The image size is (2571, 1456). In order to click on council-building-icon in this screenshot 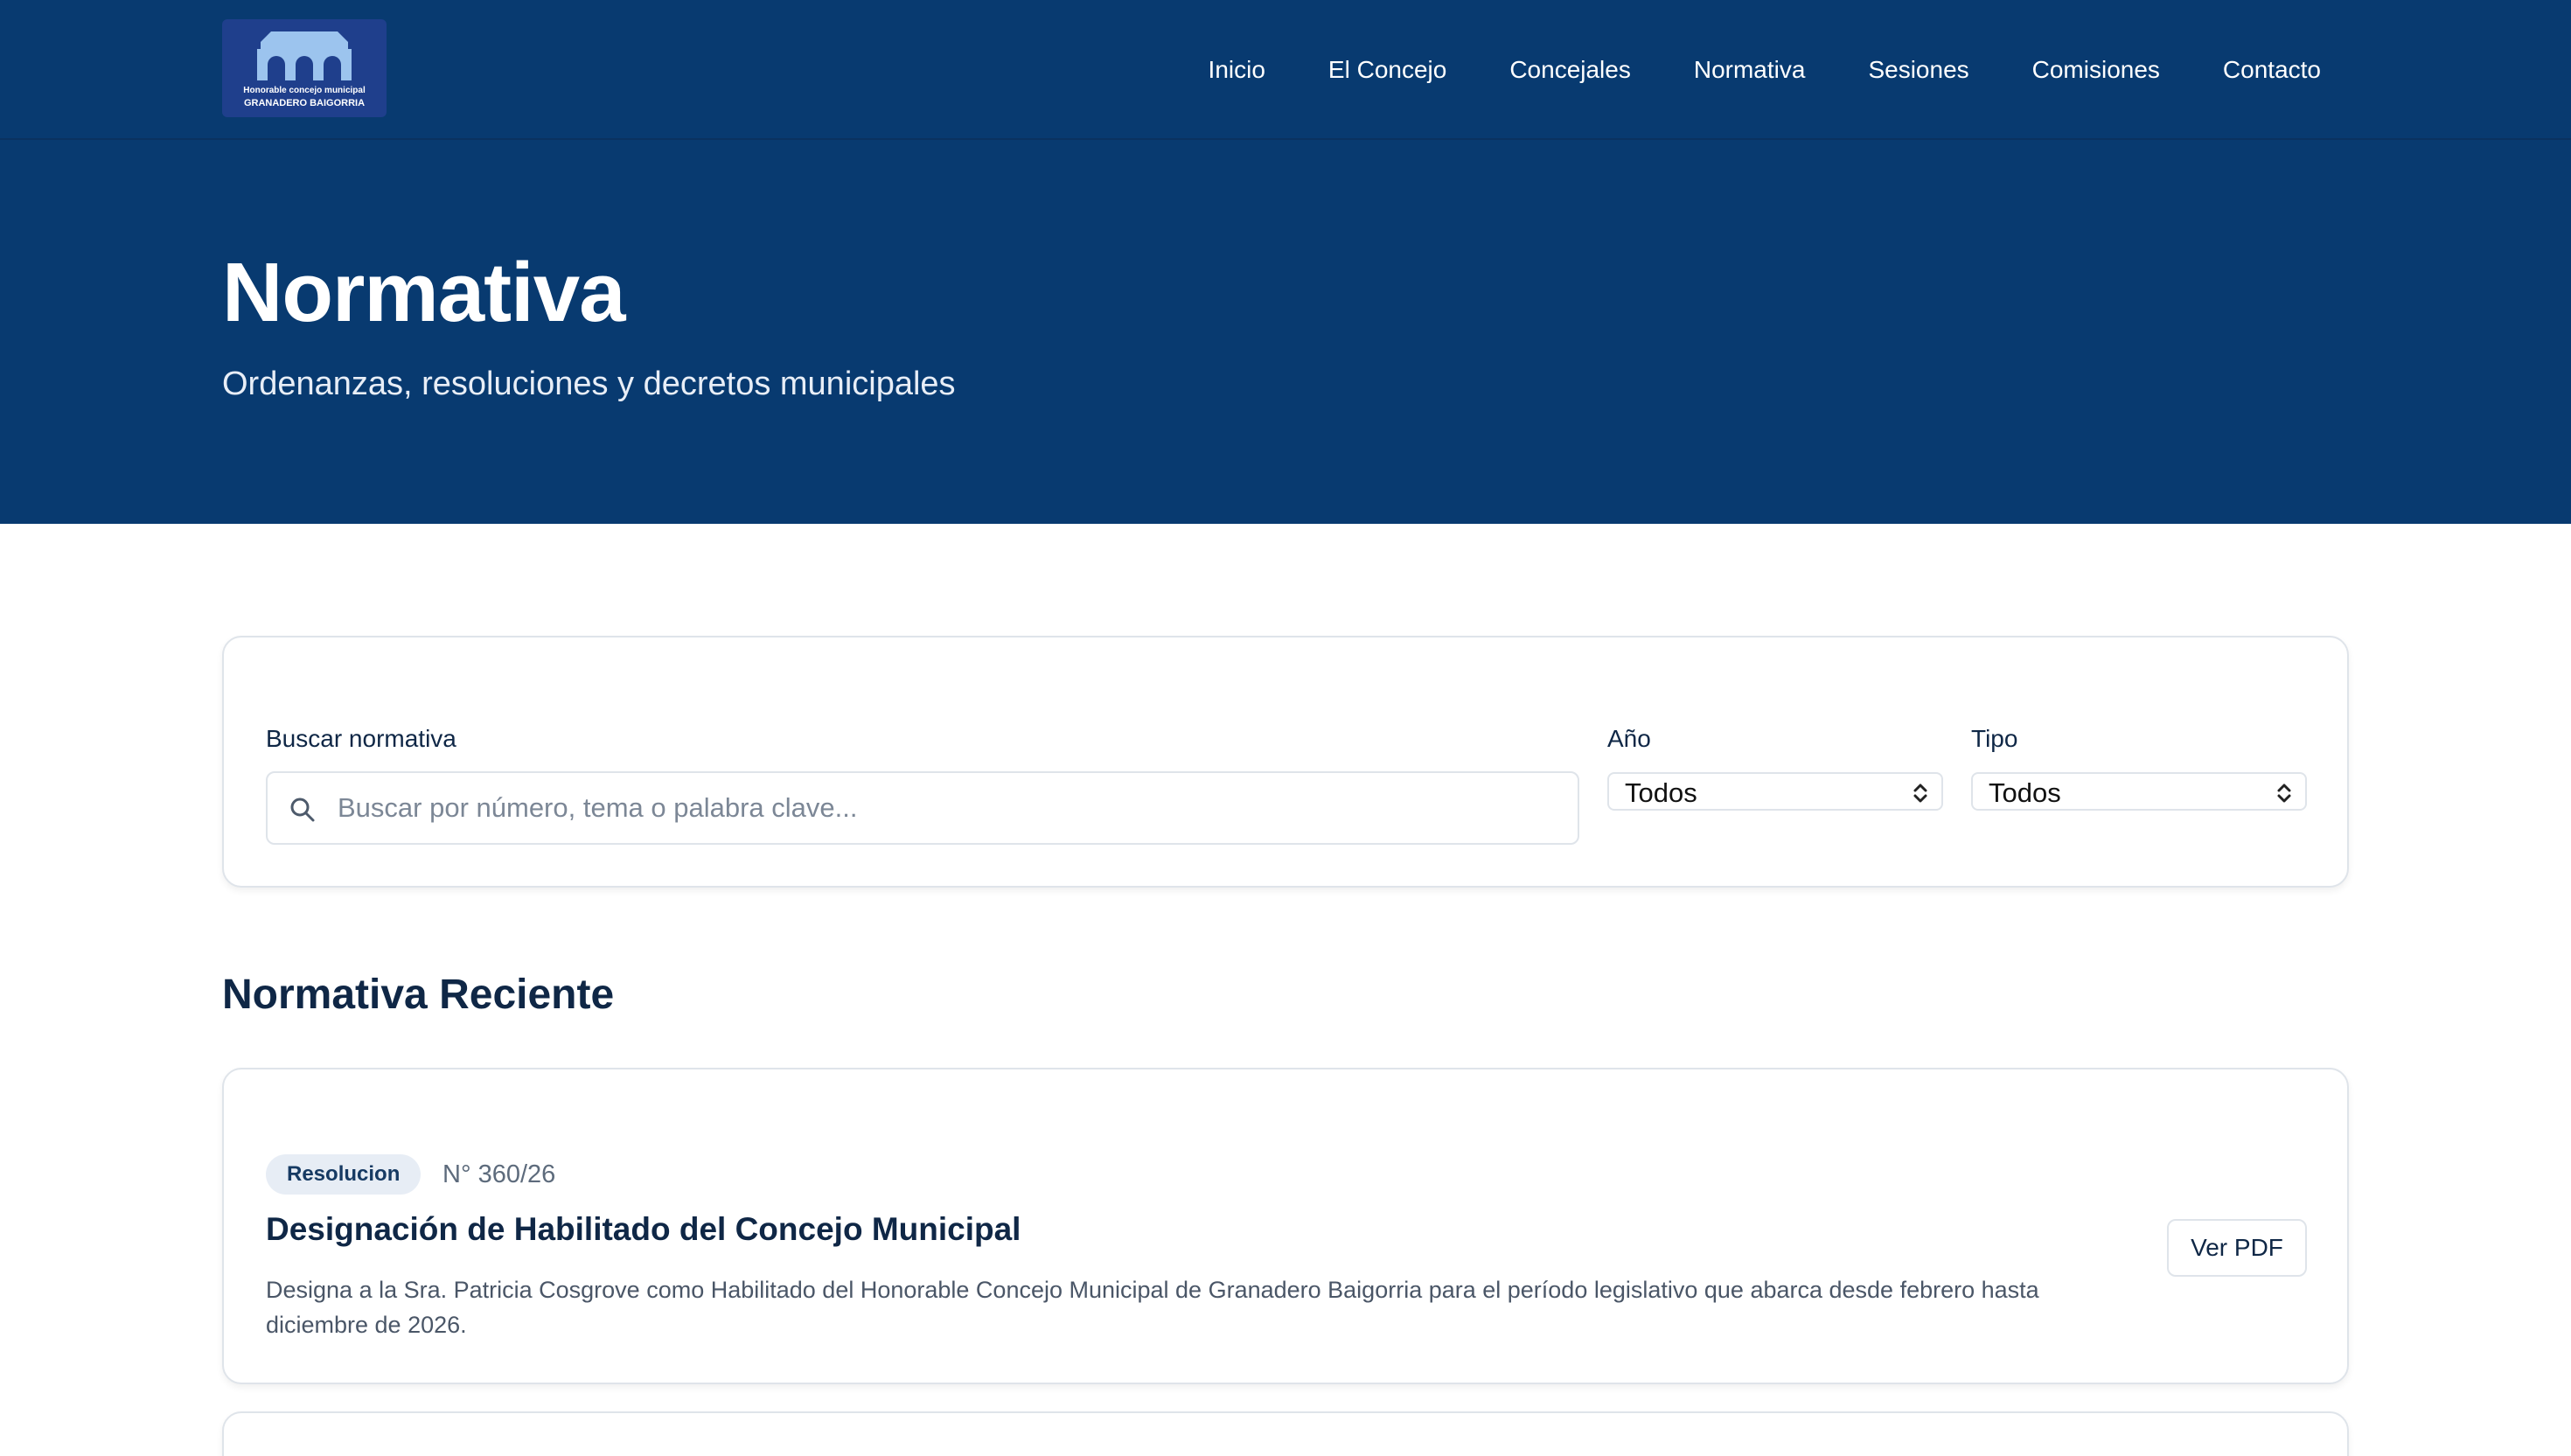, I will do `click(304, 55)`.